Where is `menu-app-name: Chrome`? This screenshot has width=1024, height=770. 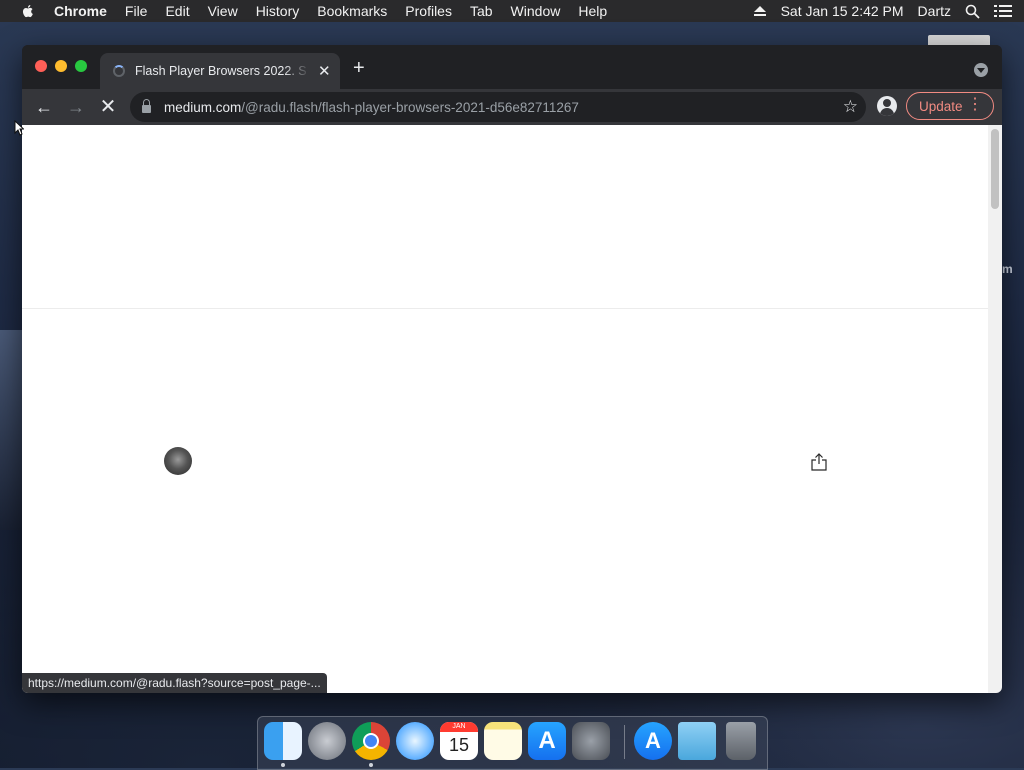 menu-app-name: Chrome is located at coordinates (80, 11).